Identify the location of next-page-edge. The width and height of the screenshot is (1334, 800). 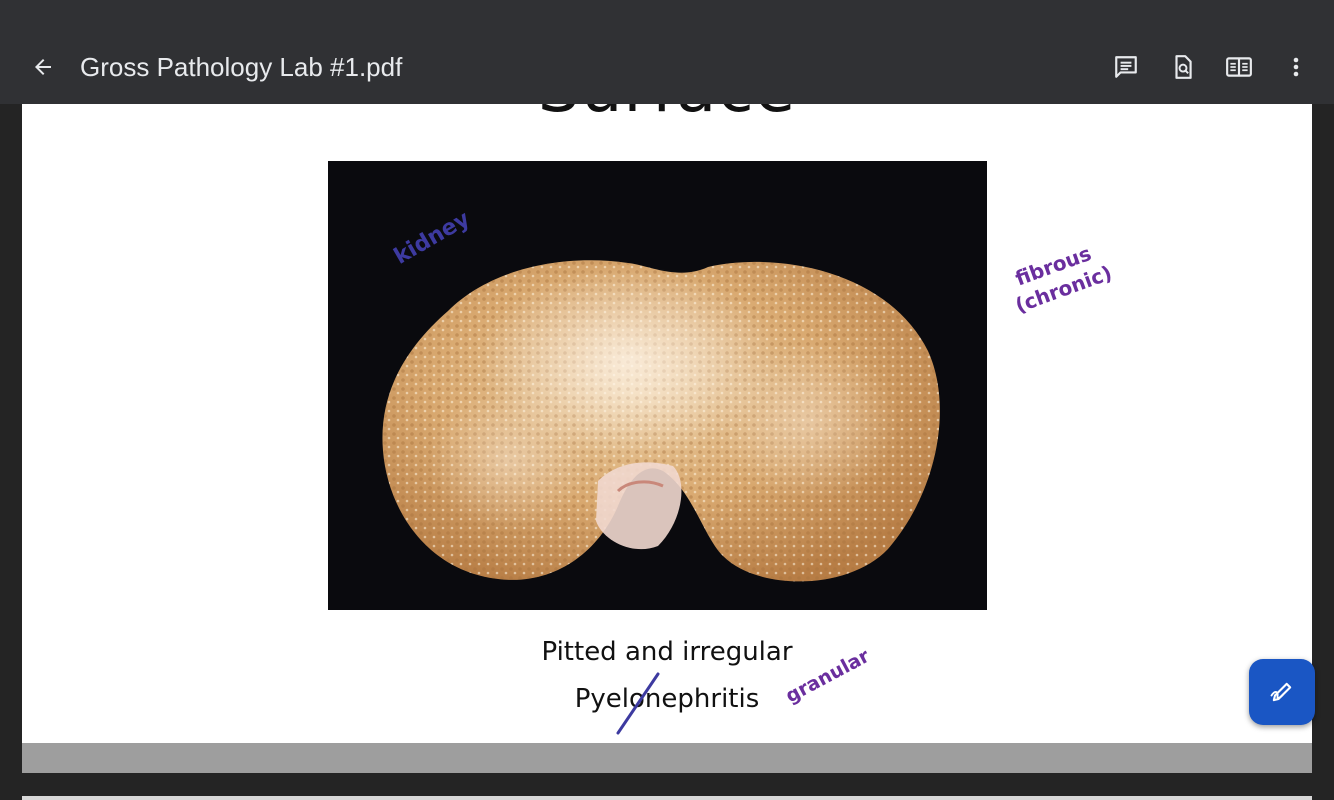
(667, 798).